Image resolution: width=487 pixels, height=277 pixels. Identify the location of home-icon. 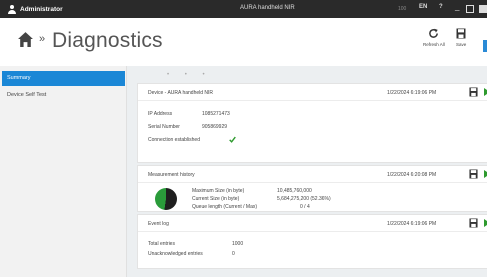
(25, 39).